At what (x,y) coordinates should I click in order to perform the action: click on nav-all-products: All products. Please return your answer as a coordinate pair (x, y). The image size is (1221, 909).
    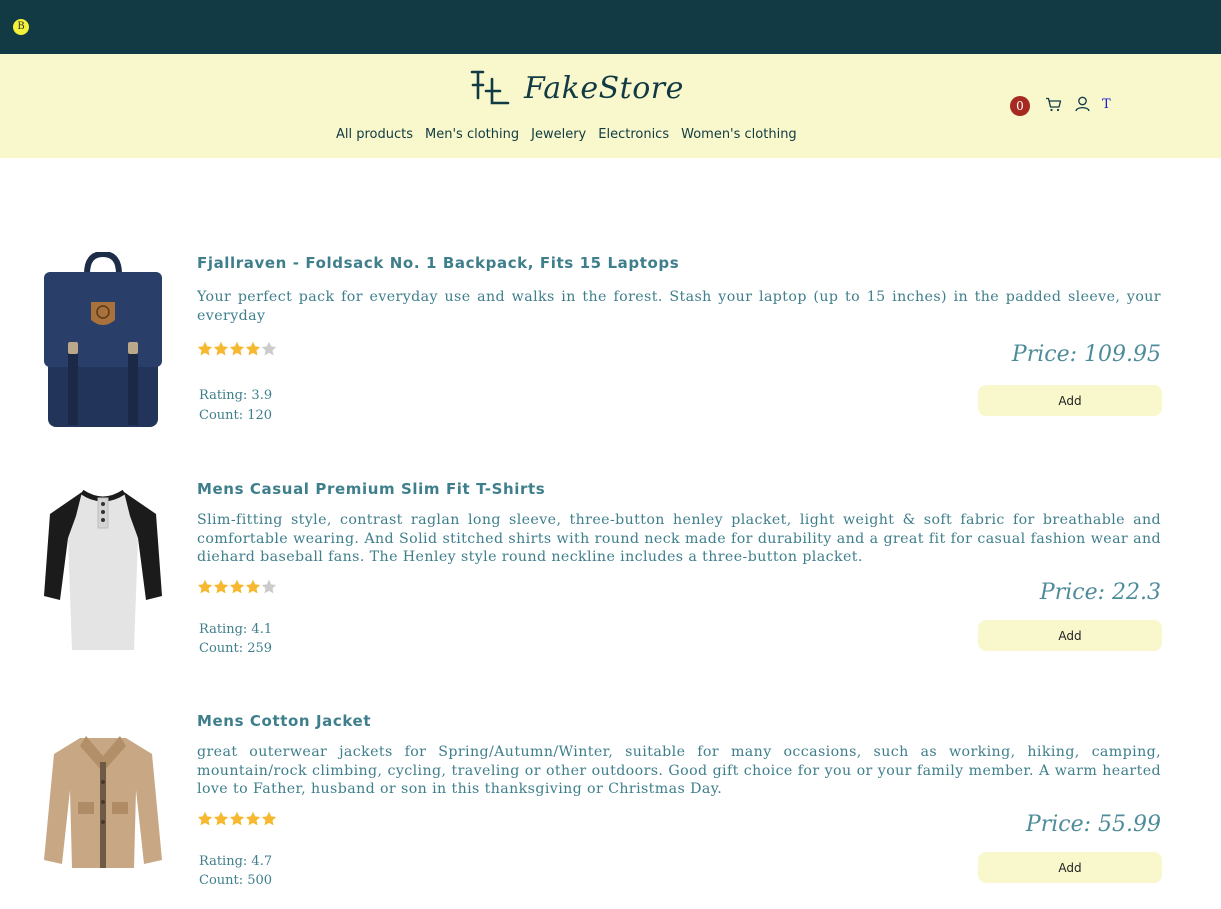
    Looking at the image, I should click on (374, 134).